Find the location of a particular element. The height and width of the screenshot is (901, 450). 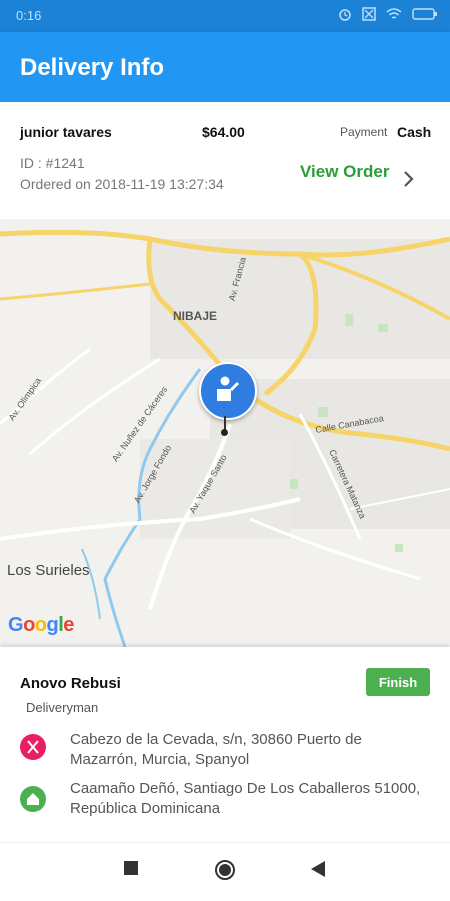

page-title: Delivery Info is located at coordinates (92, 67).